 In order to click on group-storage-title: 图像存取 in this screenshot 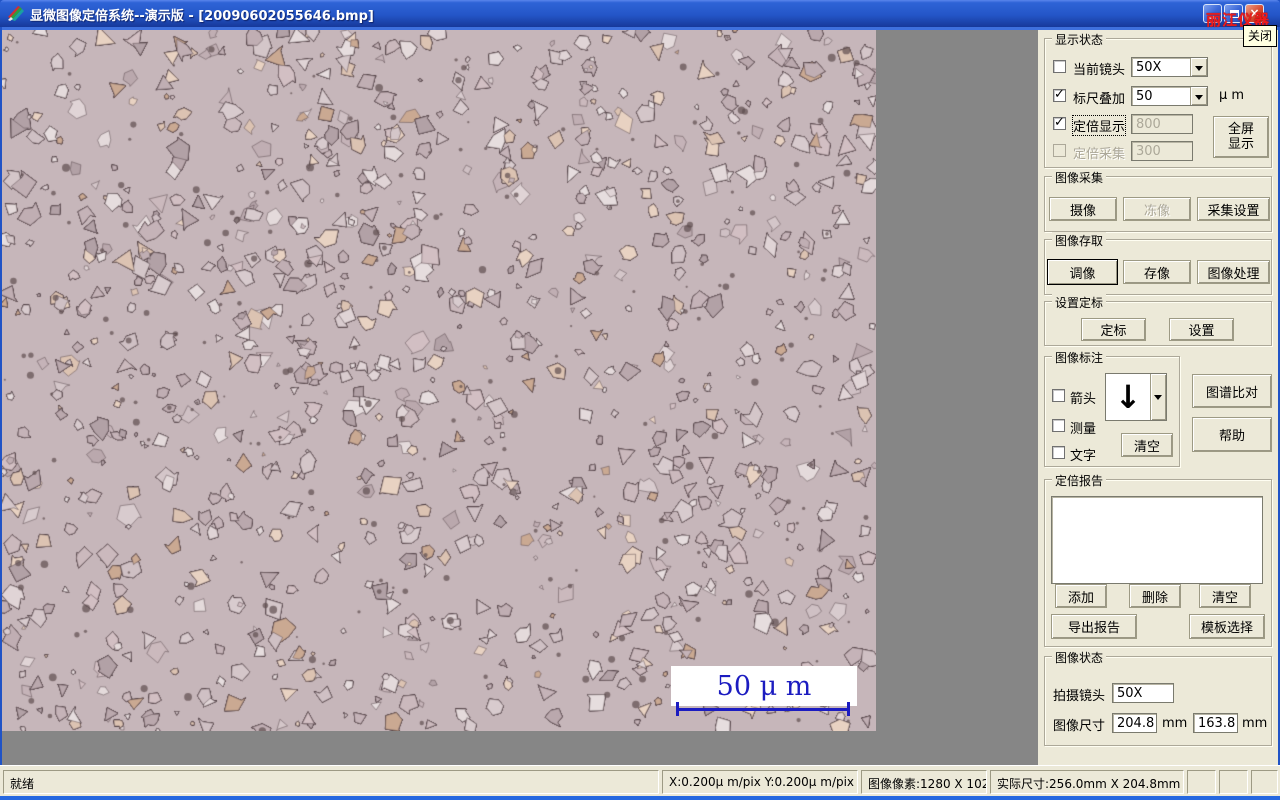, I will do `click(1079, 240)`.